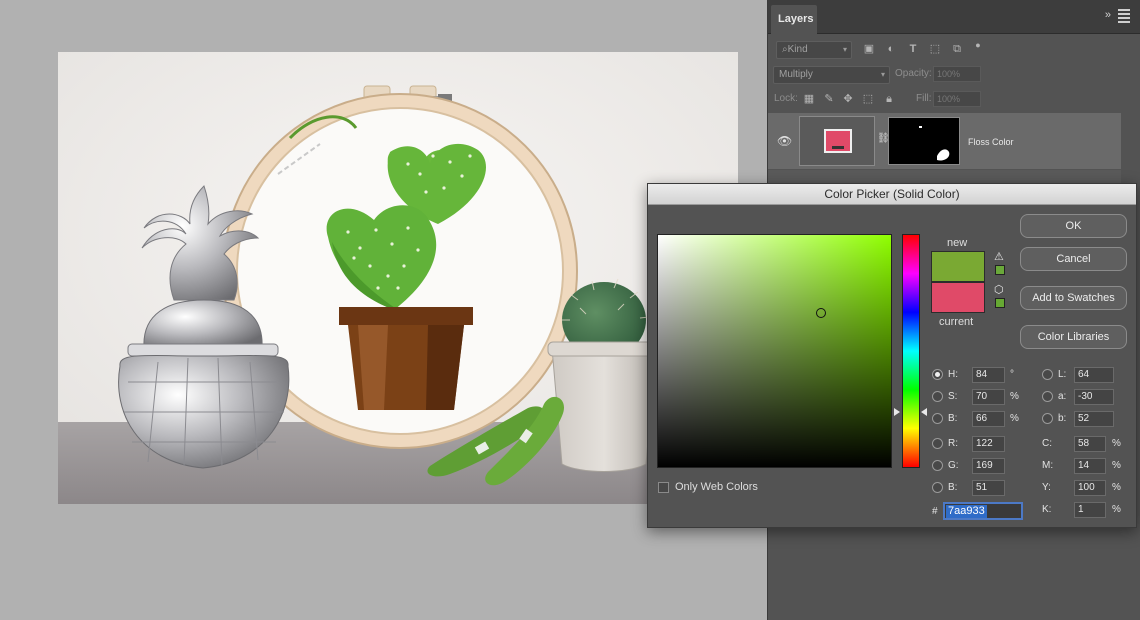 The width and height of the screenshot is (1140, 620). I want to click on a-channel-input: -30, so click(1094, 397).